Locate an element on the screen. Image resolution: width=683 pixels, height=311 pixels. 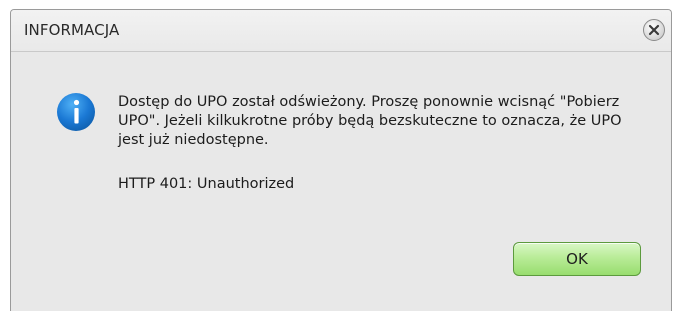
close-button is located at coordinates (654, 30).